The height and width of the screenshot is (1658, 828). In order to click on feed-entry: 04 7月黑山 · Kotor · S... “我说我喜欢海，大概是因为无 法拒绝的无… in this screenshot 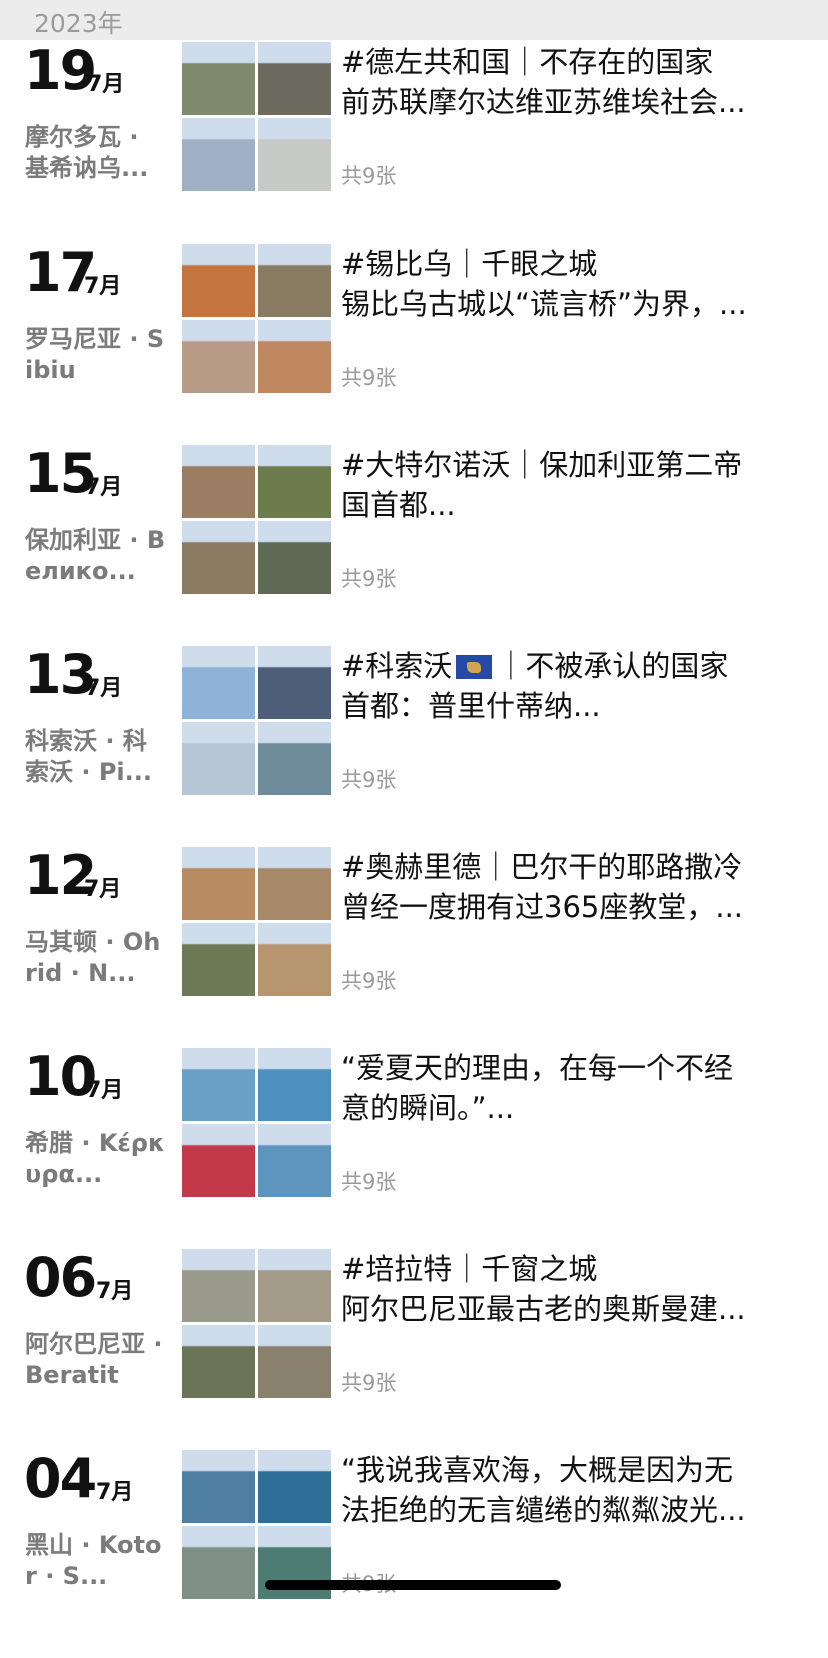, I will do `click(414, 1552)`.